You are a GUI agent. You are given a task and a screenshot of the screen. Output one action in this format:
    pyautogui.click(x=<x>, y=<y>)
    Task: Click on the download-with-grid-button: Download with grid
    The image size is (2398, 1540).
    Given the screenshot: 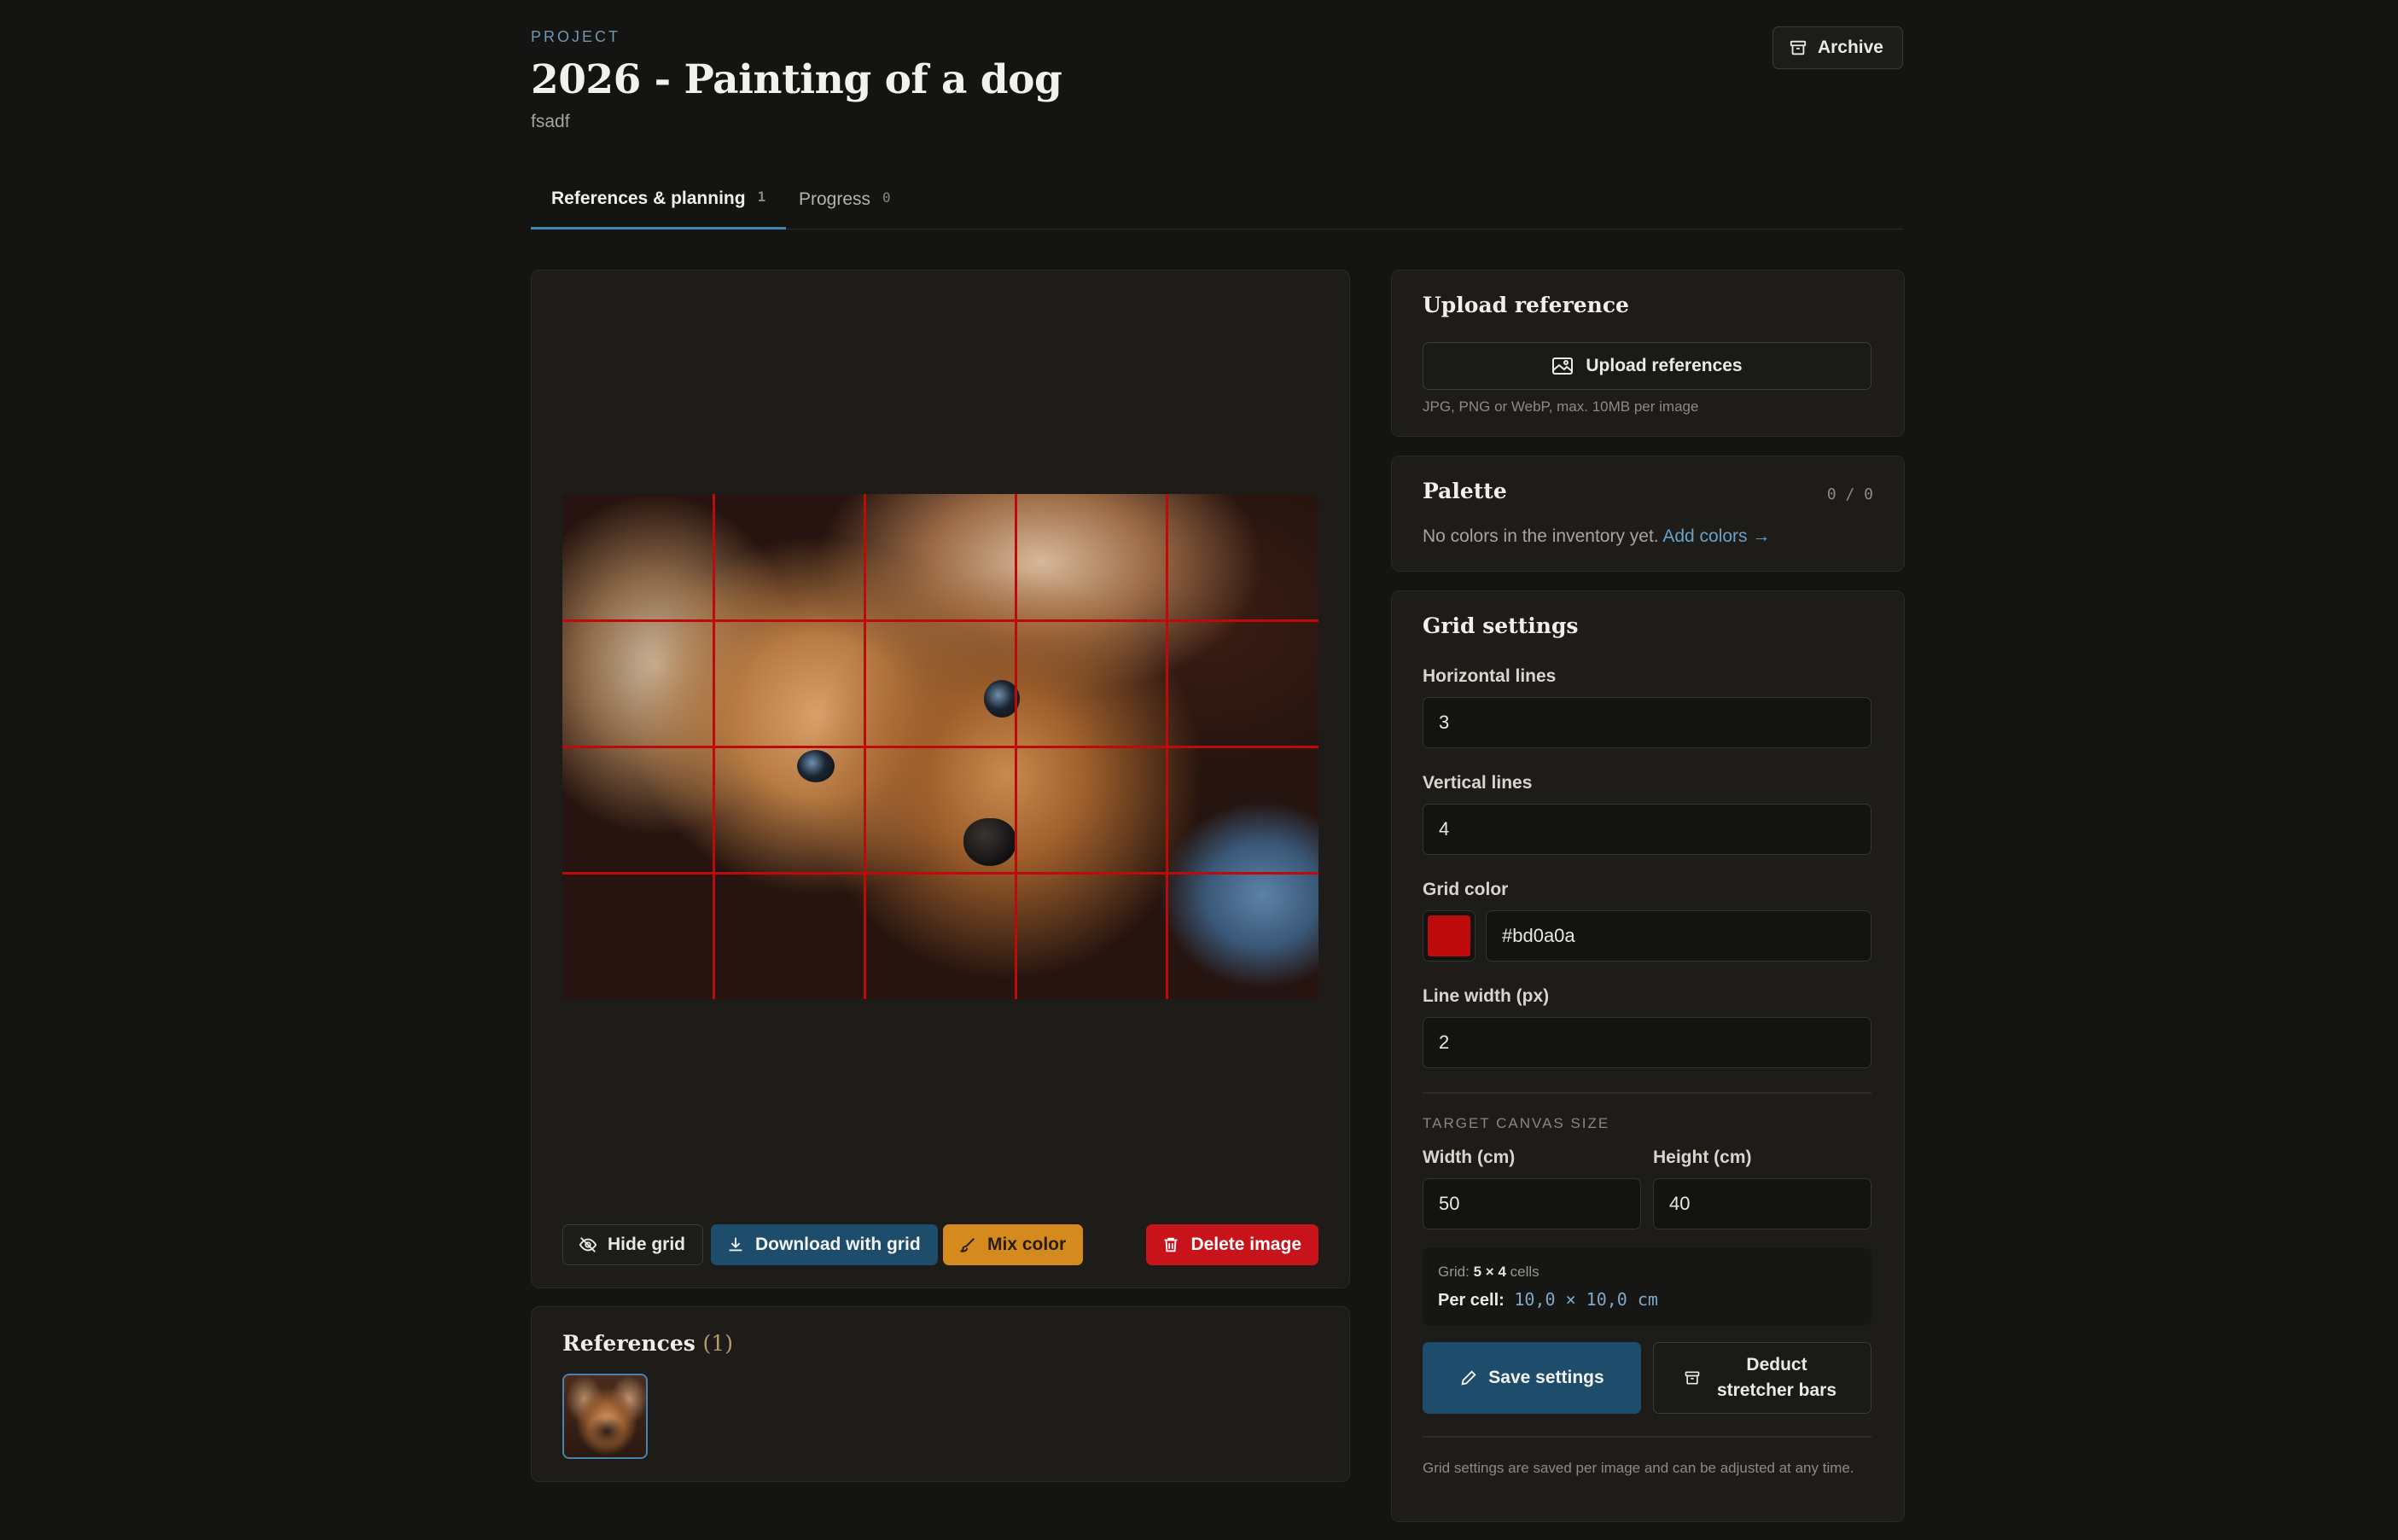 What is the action you would take?
    pyautogui.click(x=824, y=1244)
    